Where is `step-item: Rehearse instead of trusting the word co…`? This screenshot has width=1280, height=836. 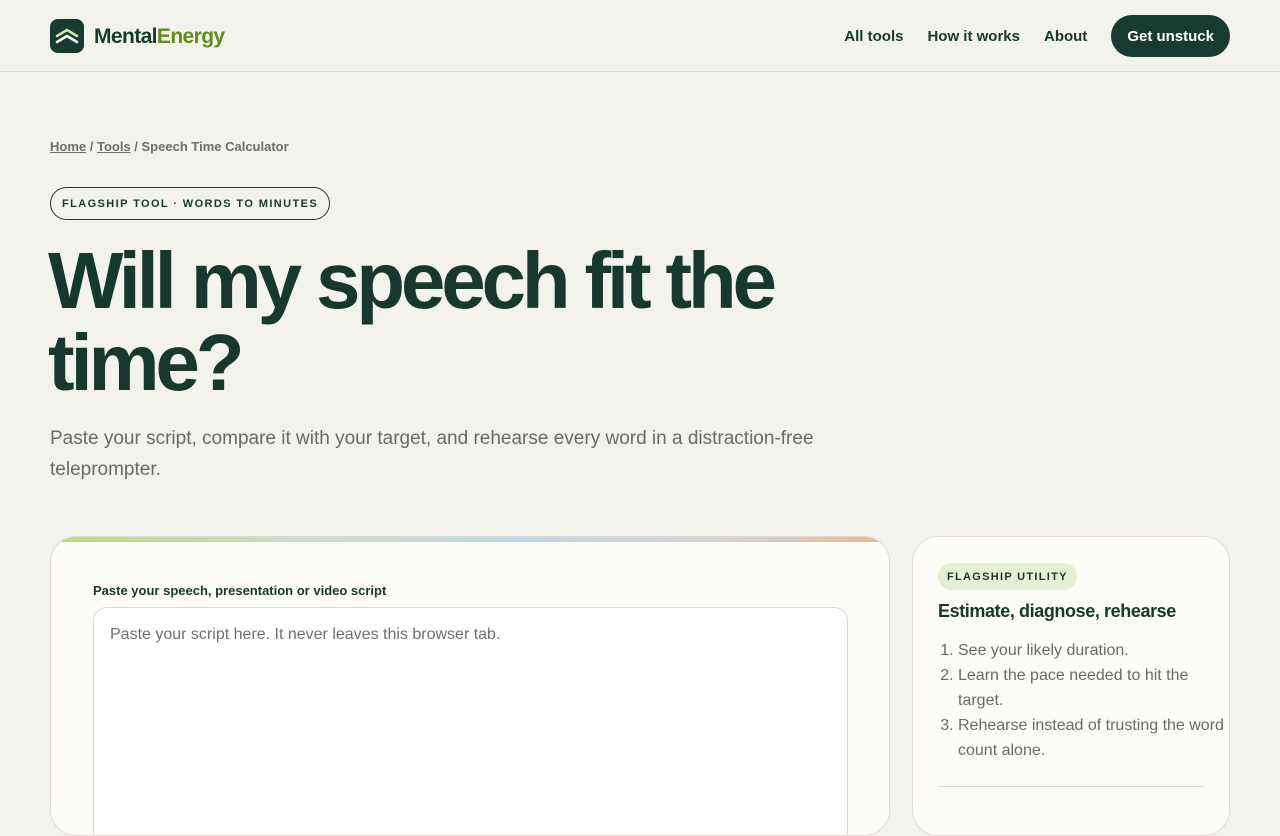
step-item: Rehearse instead of trusting the word co… is located at coordinates (1093, 738).